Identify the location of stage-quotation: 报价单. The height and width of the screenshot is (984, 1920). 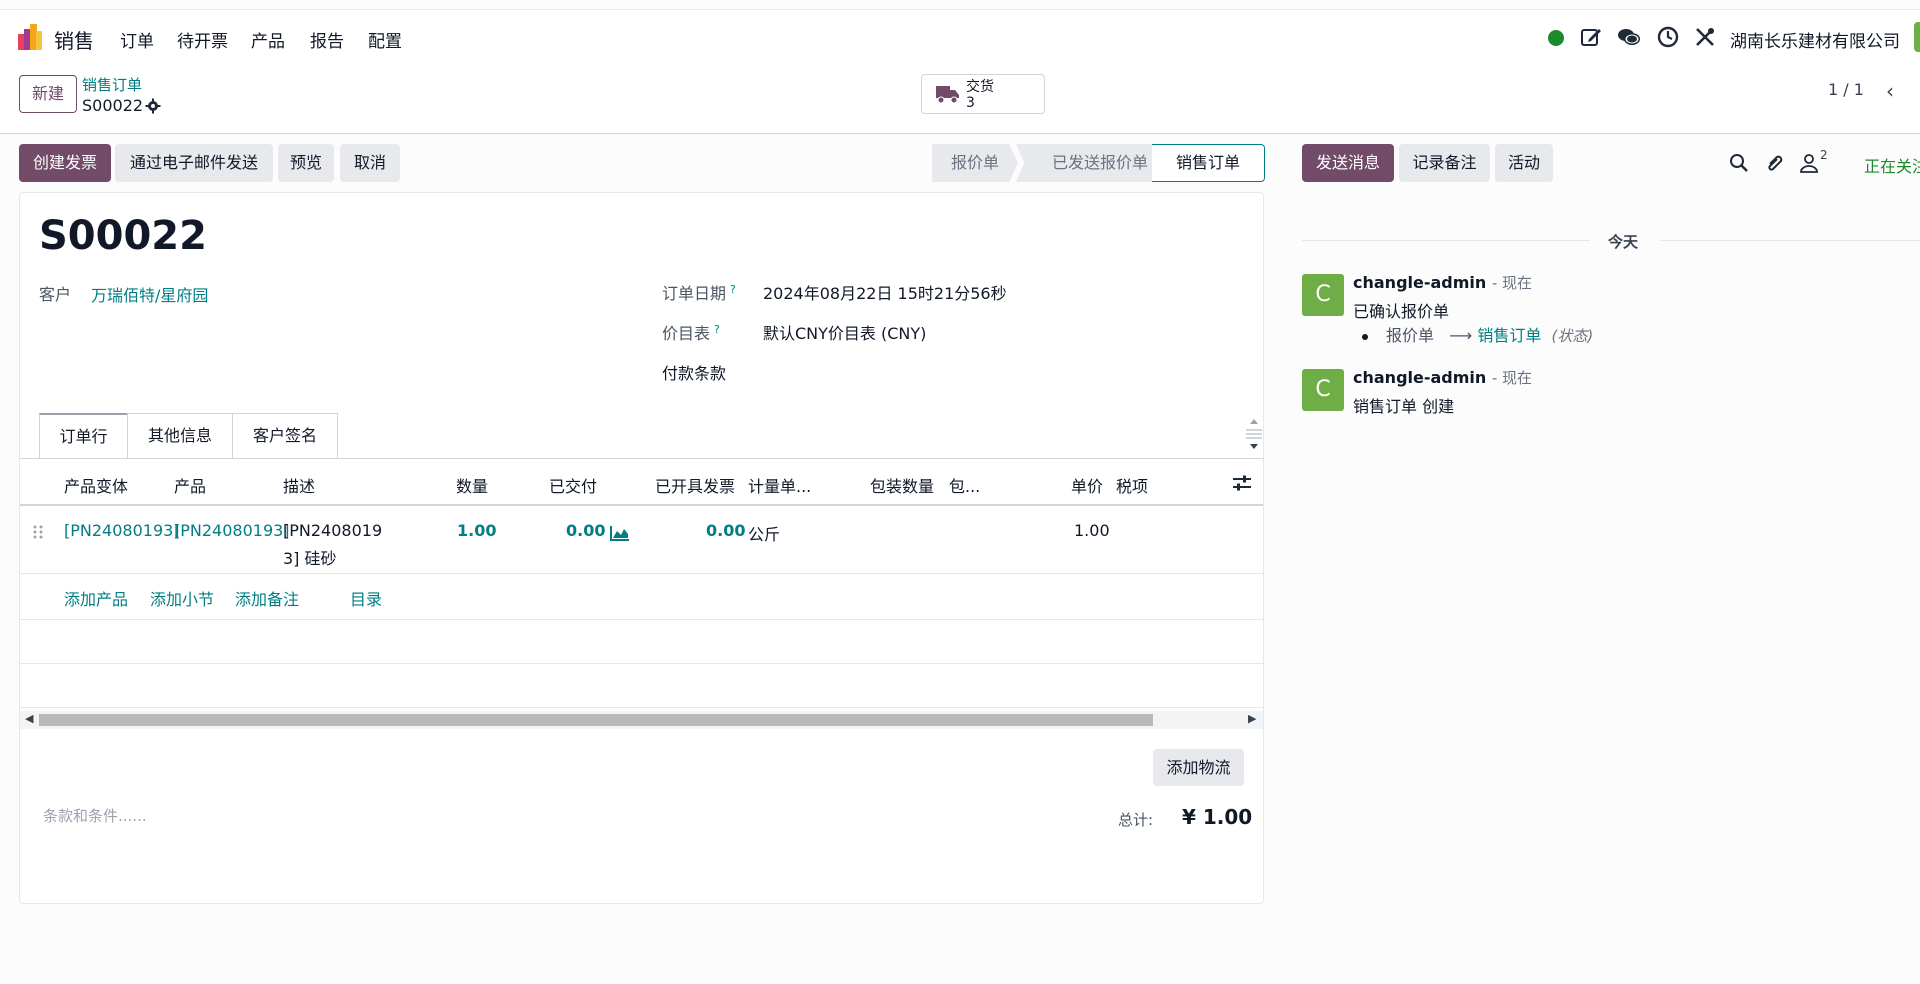
(975, 163).